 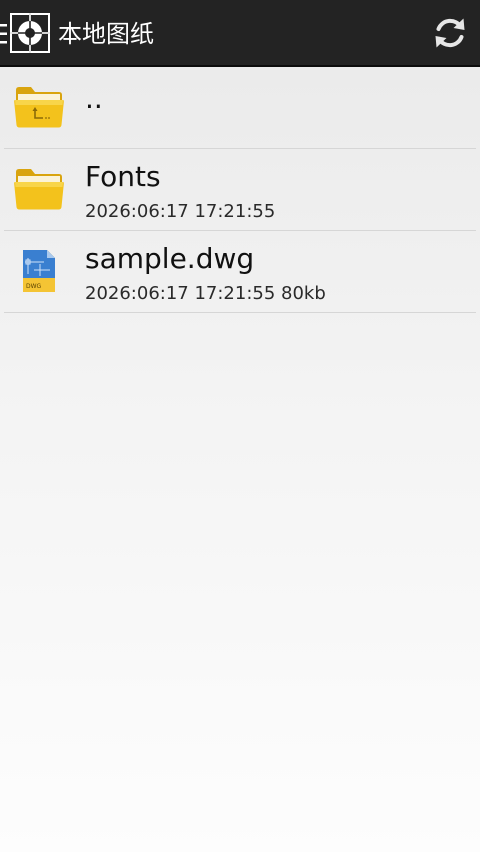 What do you see at coordinates (94, 98) in the screenshot?
I see `file-name: ..` at bounding box center [94, 98].